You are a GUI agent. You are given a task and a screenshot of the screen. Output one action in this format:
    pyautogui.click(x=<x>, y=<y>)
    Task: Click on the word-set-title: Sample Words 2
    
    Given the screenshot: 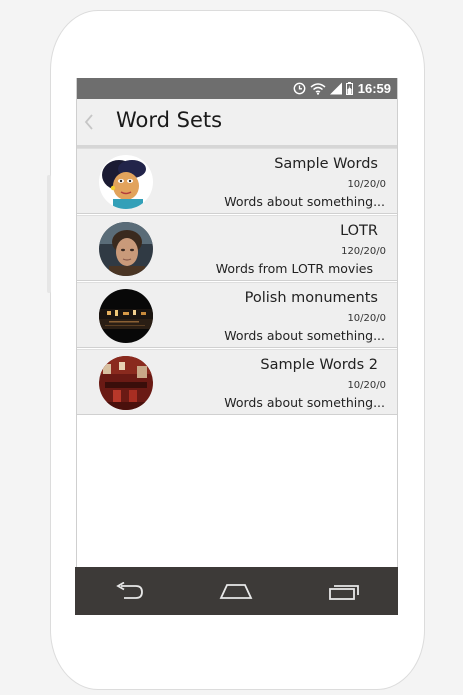 What is the action you would take?
    pyautogui.click(x=319, y=365)
    